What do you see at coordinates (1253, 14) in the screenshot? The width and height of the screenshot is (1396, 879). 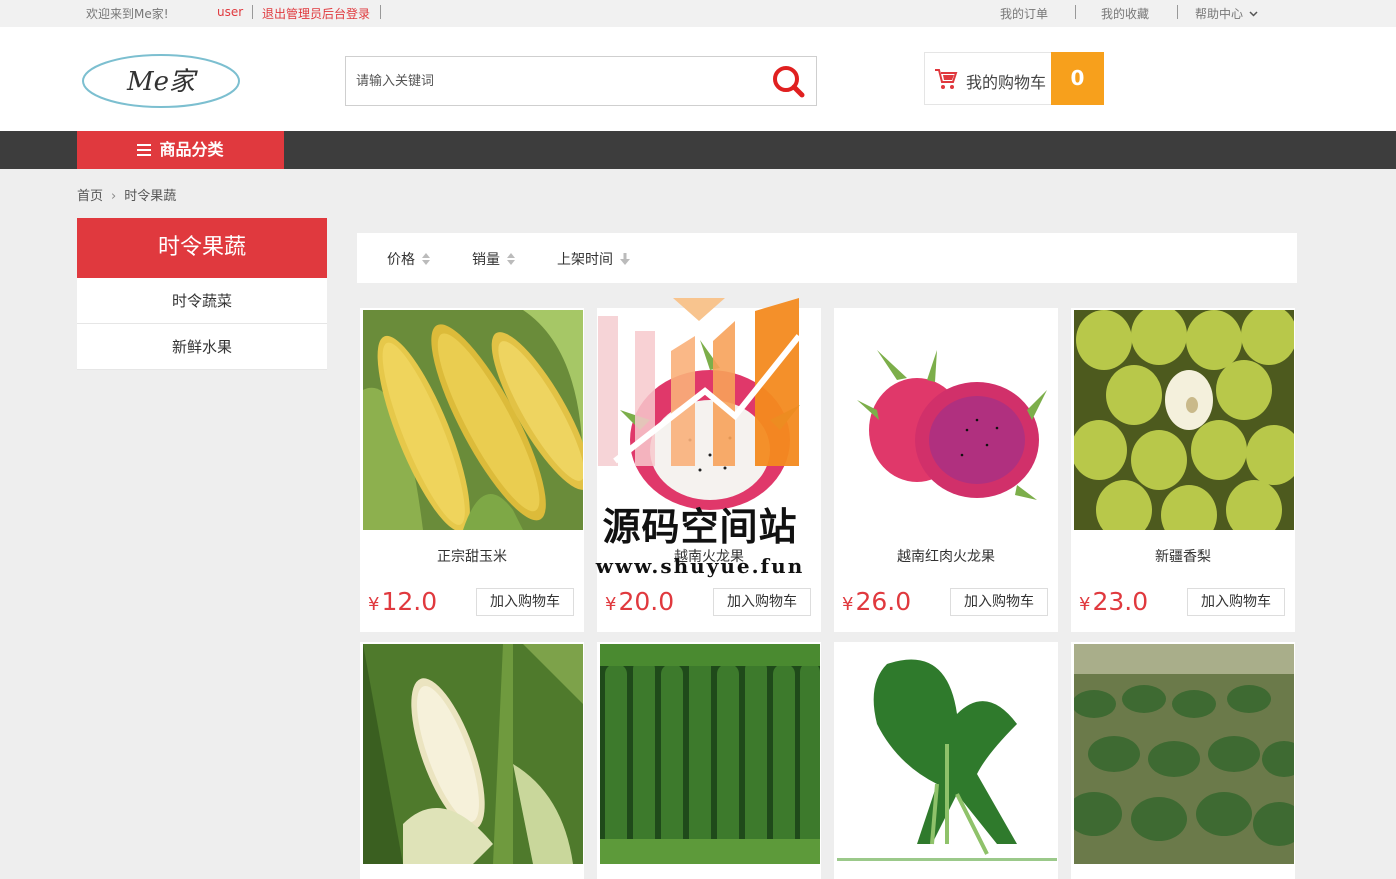 I see `chevron-down-icon` at bounding box center [1253, 14].